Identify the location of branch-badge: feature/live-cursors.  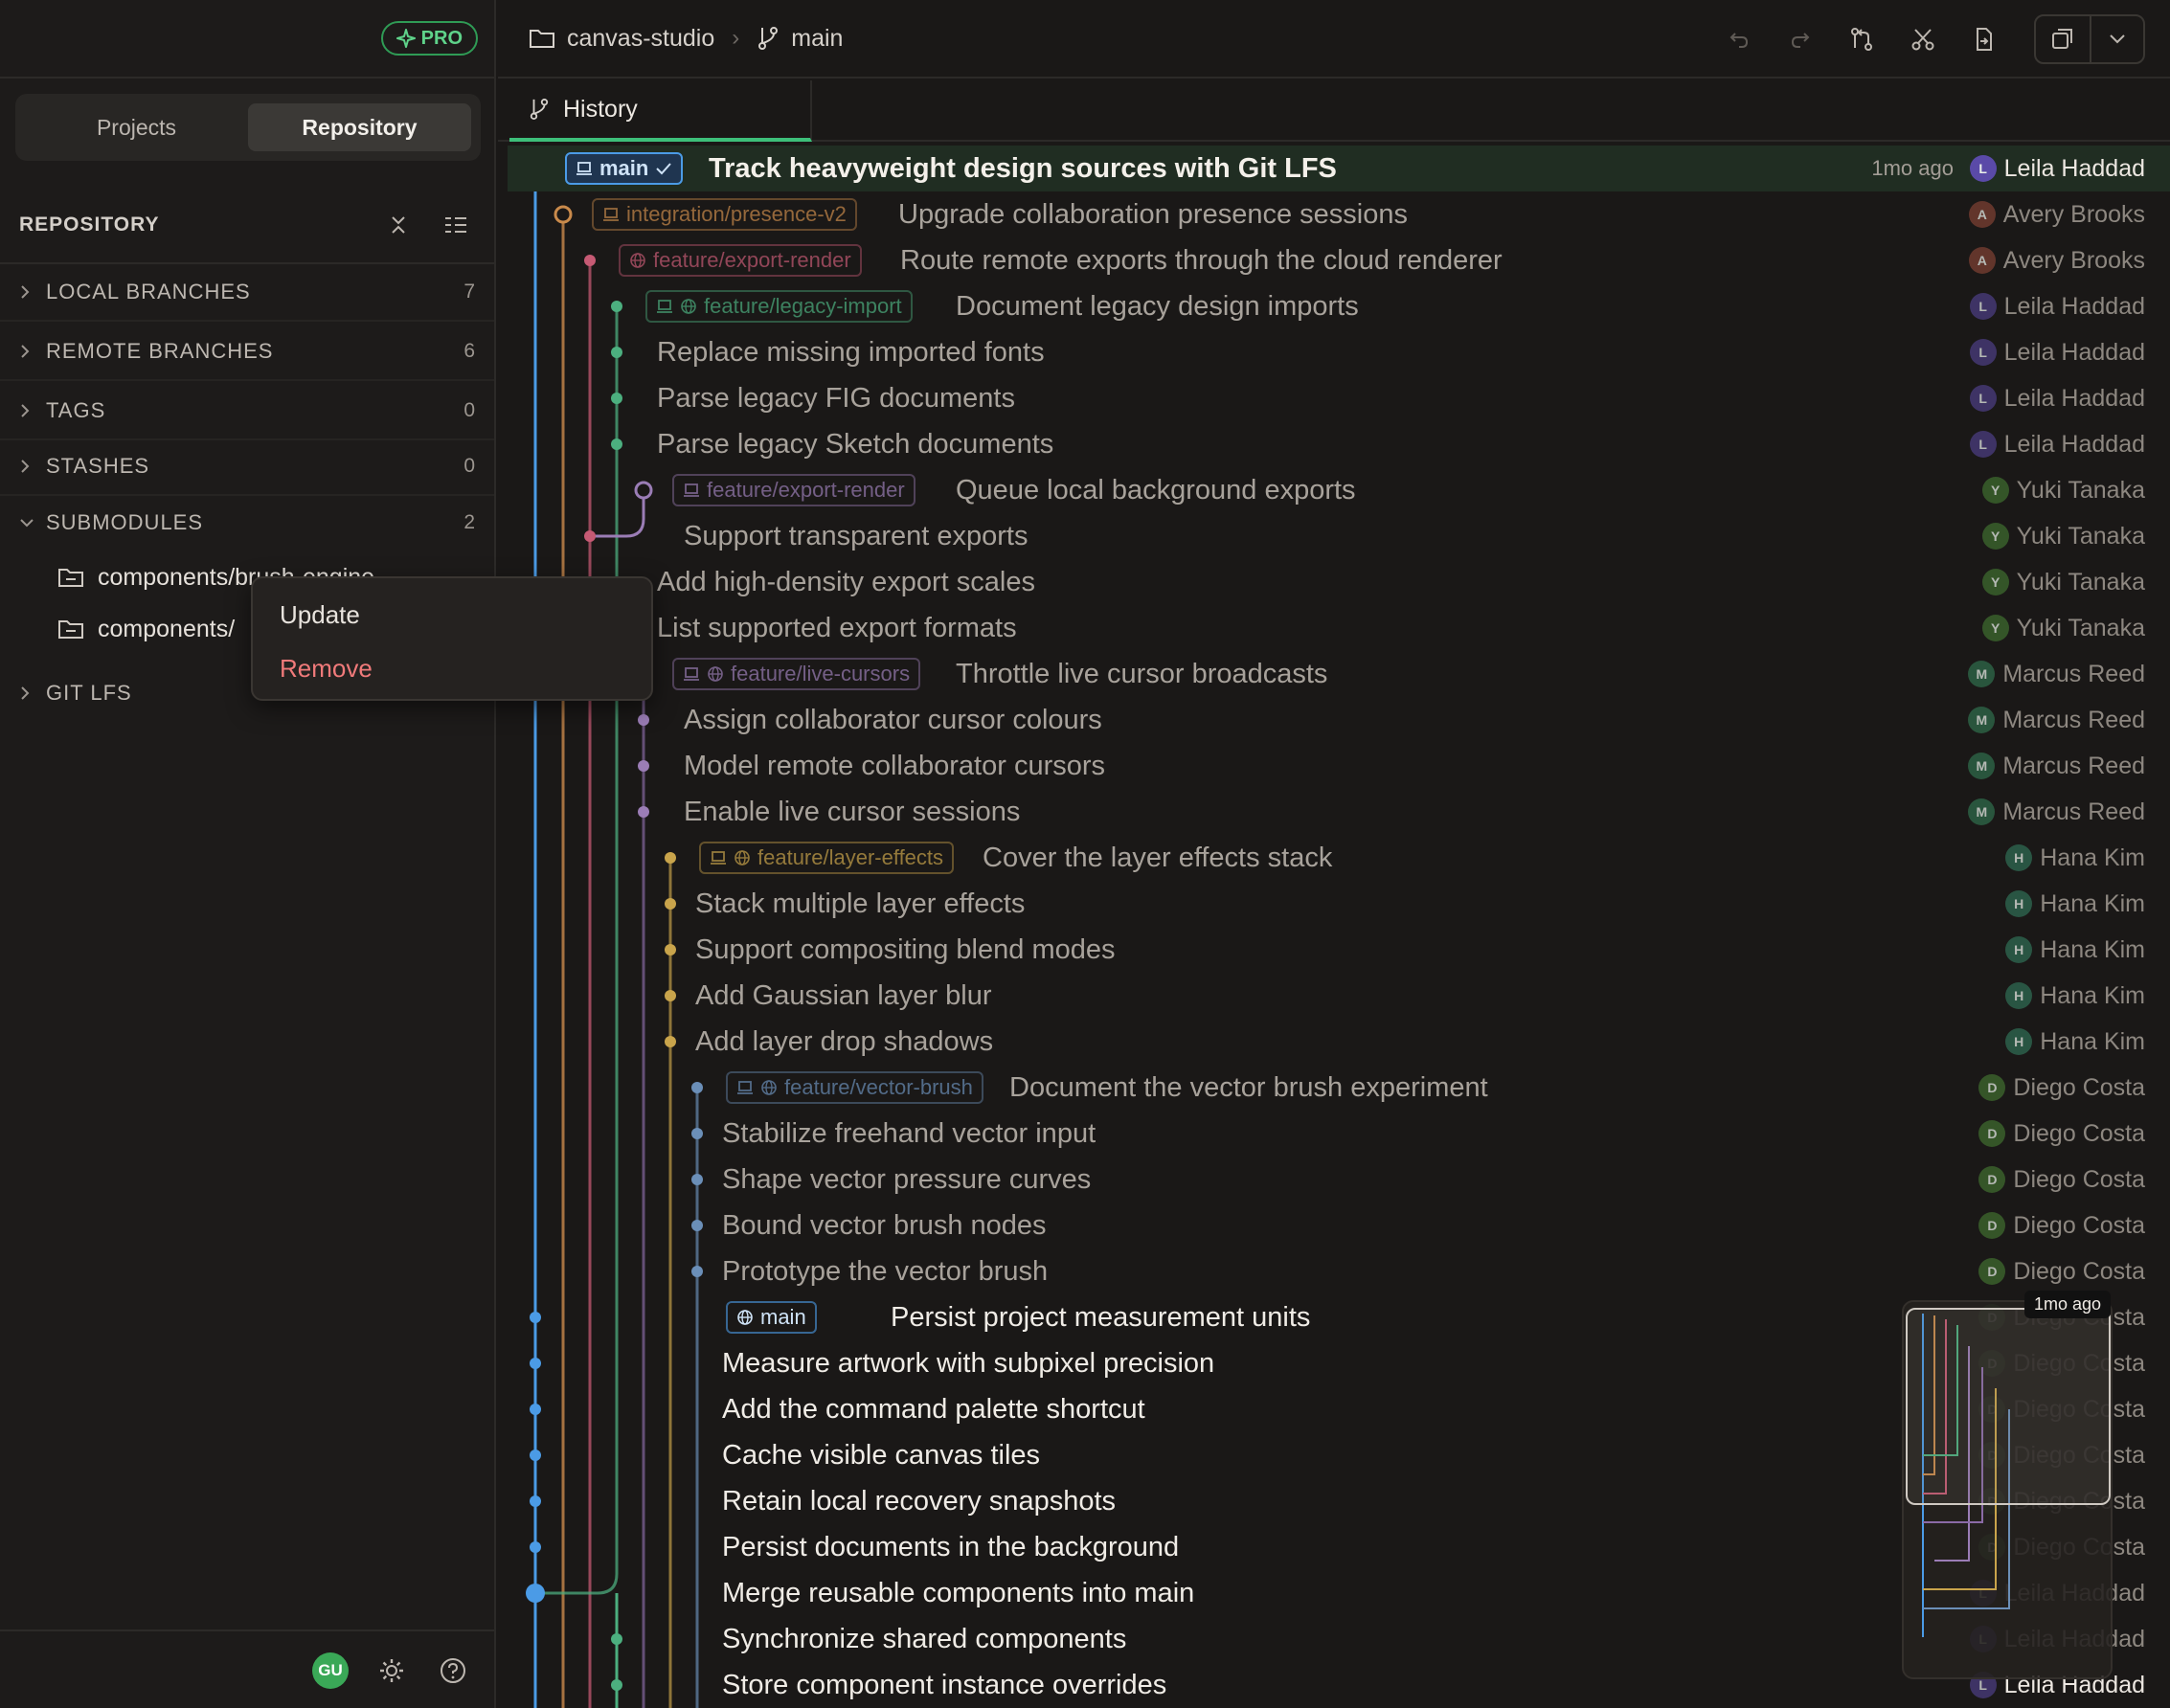
(796, 674).